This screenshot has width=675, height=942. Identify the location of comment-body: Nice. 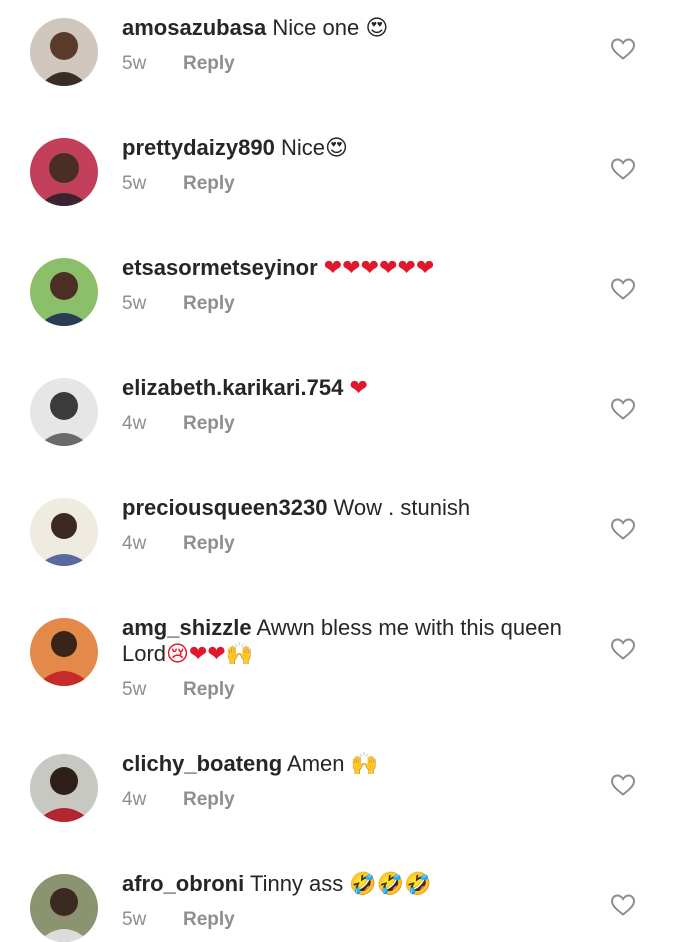
(299, 147).